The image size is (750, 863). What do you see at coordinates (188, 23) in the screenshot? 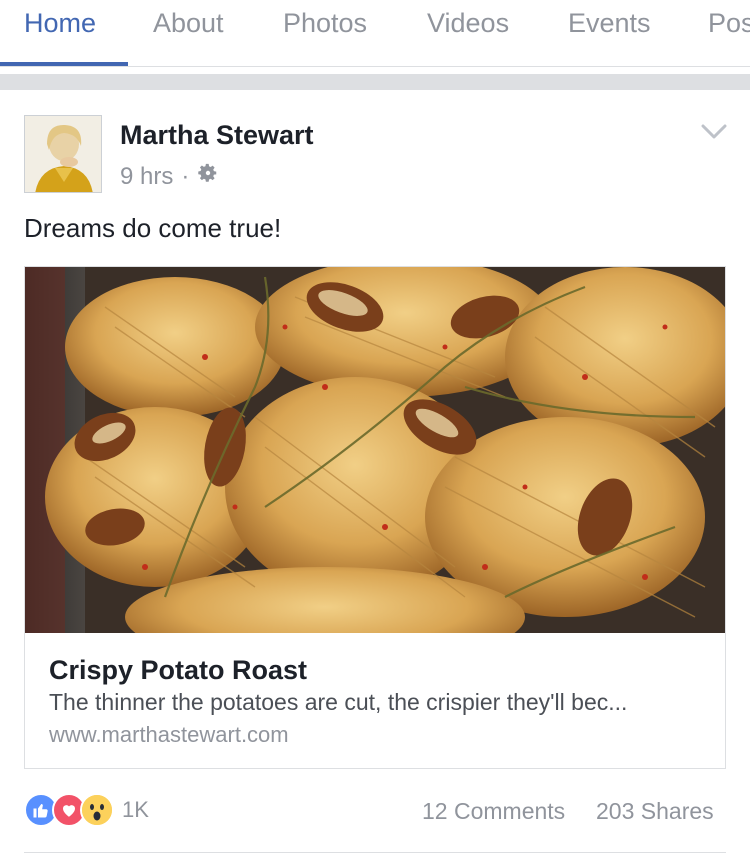
I see `tab-about: About` at bounding box center [188, 23].